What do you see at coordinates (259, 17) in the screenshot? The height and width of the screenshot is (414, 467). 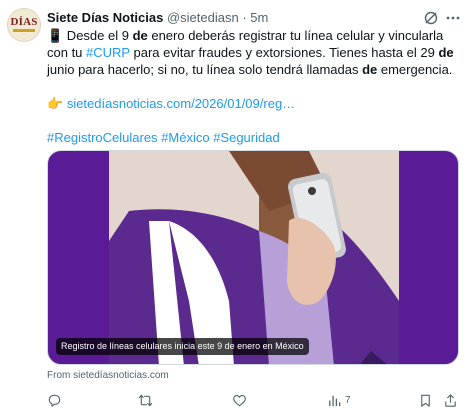 I see `tweet-time: 5m` at bounding box center [259, 17].